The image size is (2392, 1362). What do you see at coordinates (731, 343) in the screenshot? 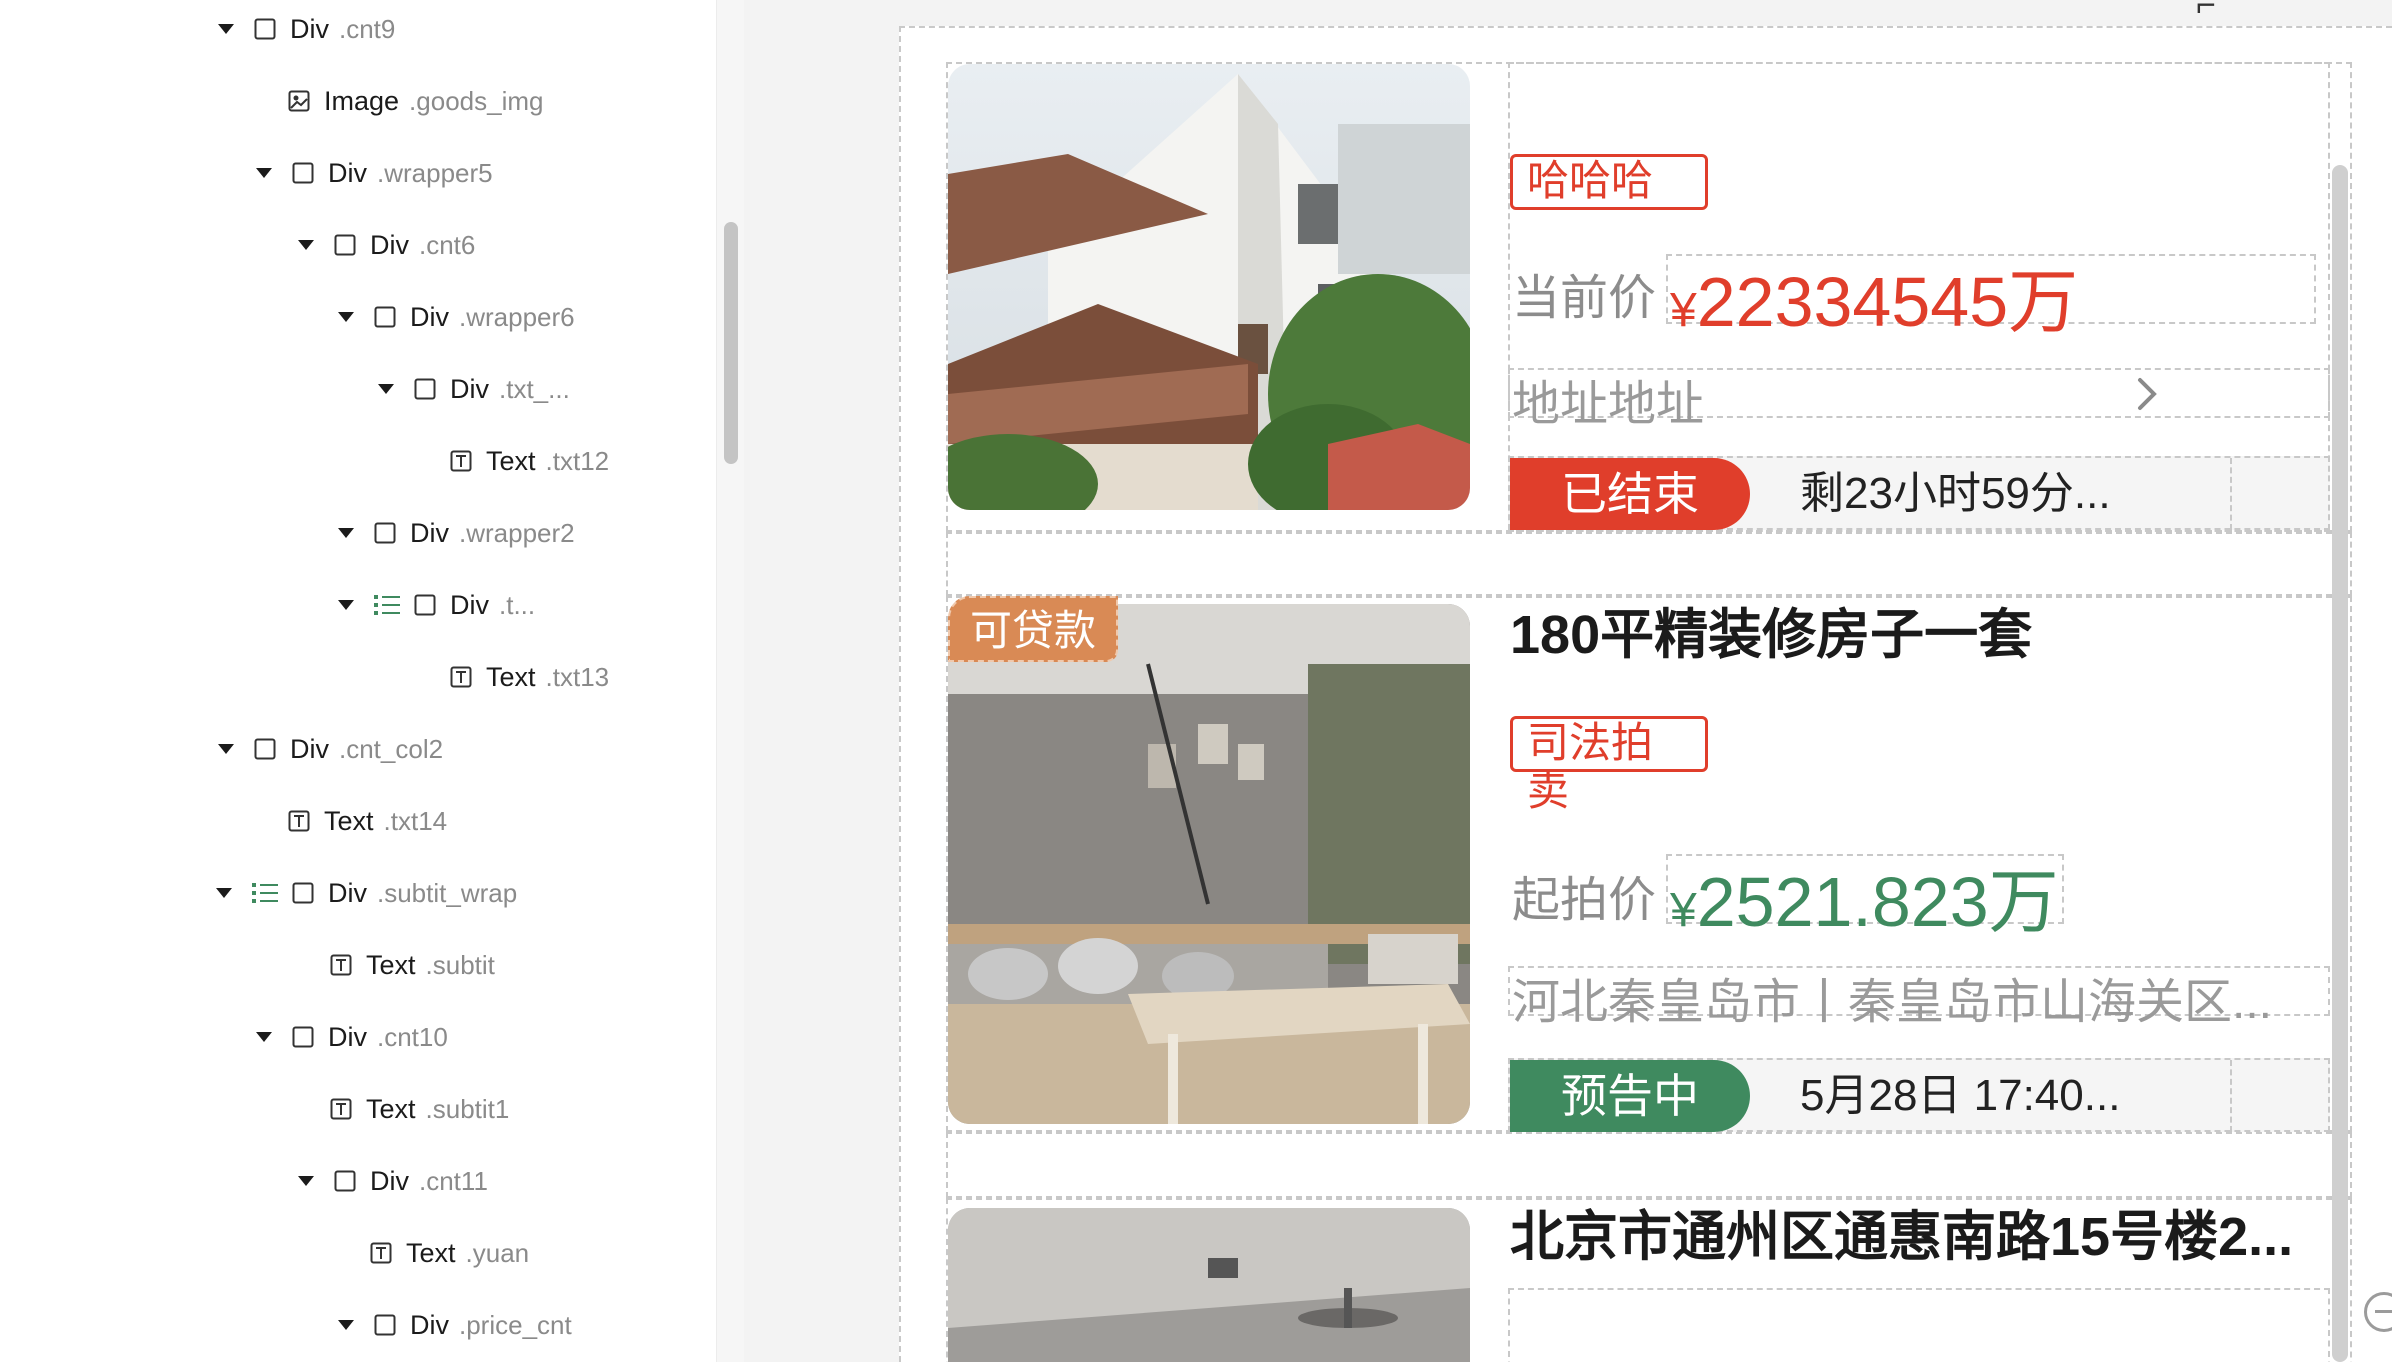
I see `tree-scrollbar-thumb` at bounding box center [731, 343].